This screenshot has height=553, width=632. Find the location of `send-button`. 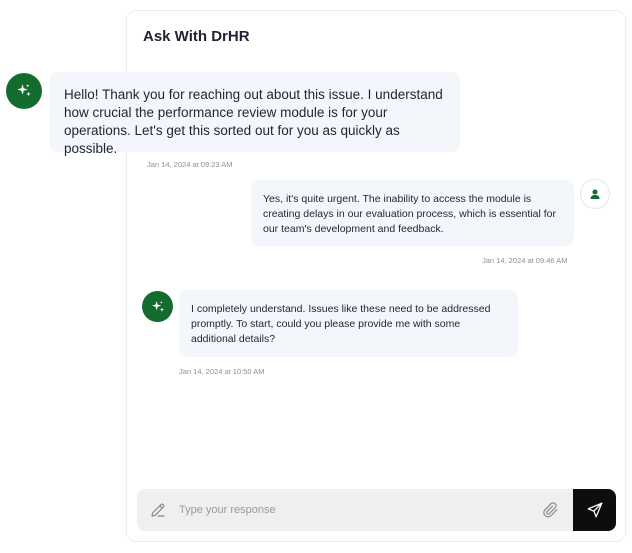

send-button is located at coordinates (594, 510).